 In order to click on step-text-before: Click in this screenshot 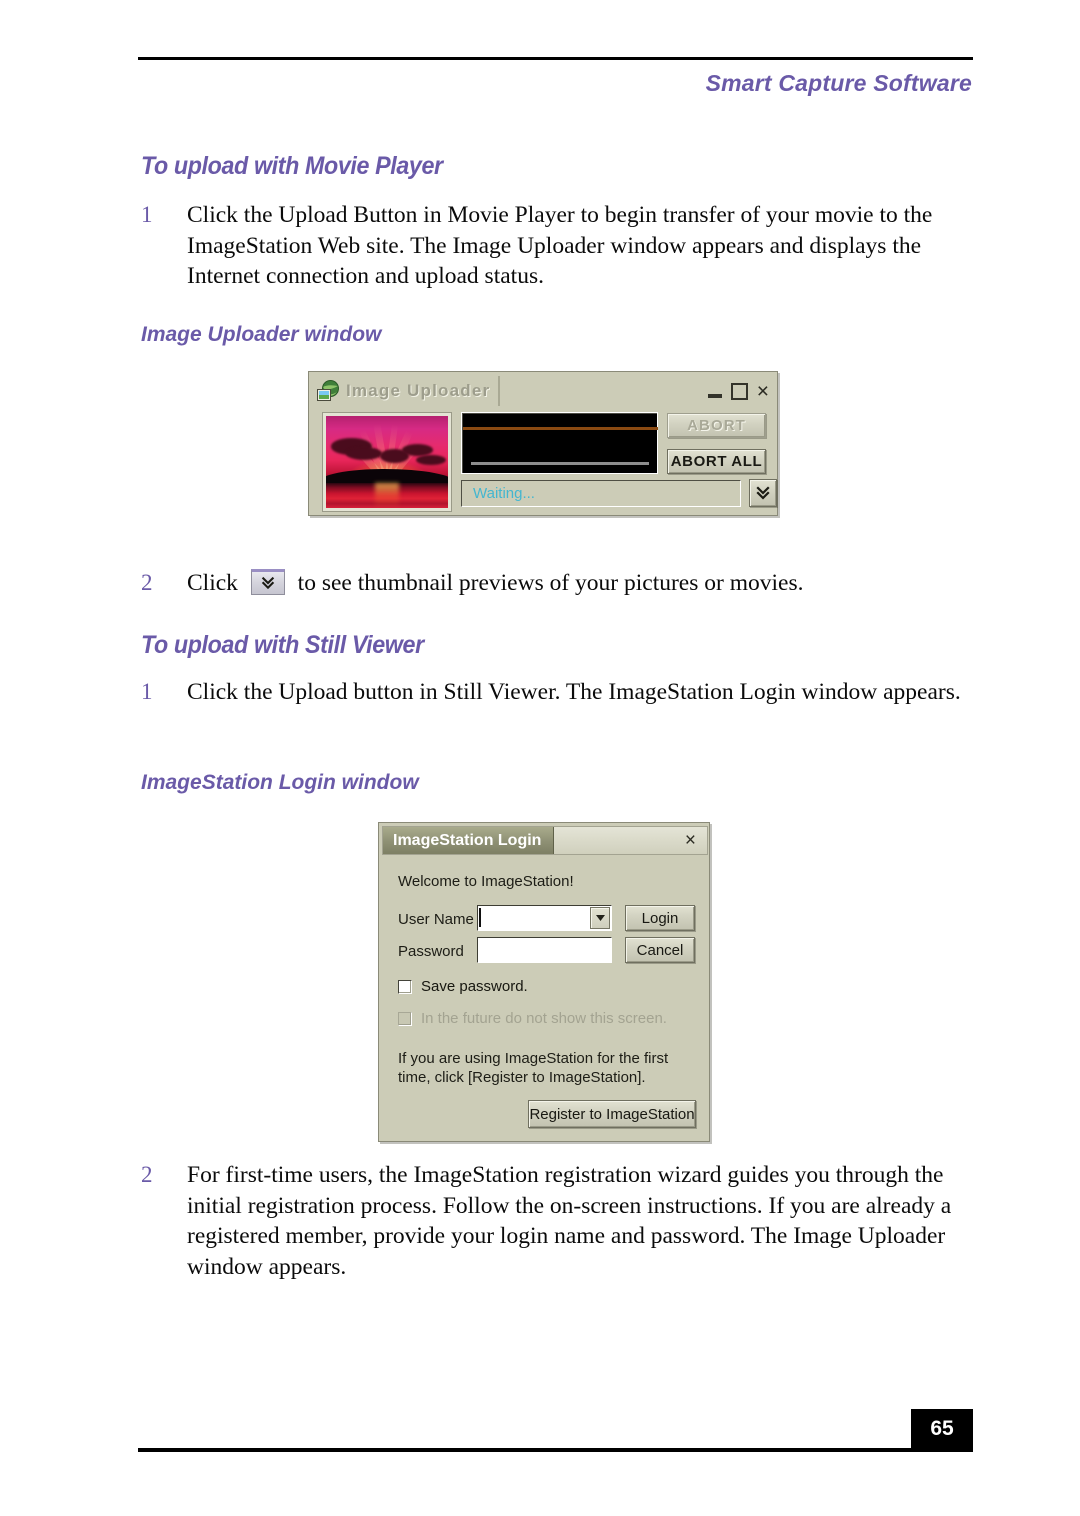, I will do `click(212, 583)`.